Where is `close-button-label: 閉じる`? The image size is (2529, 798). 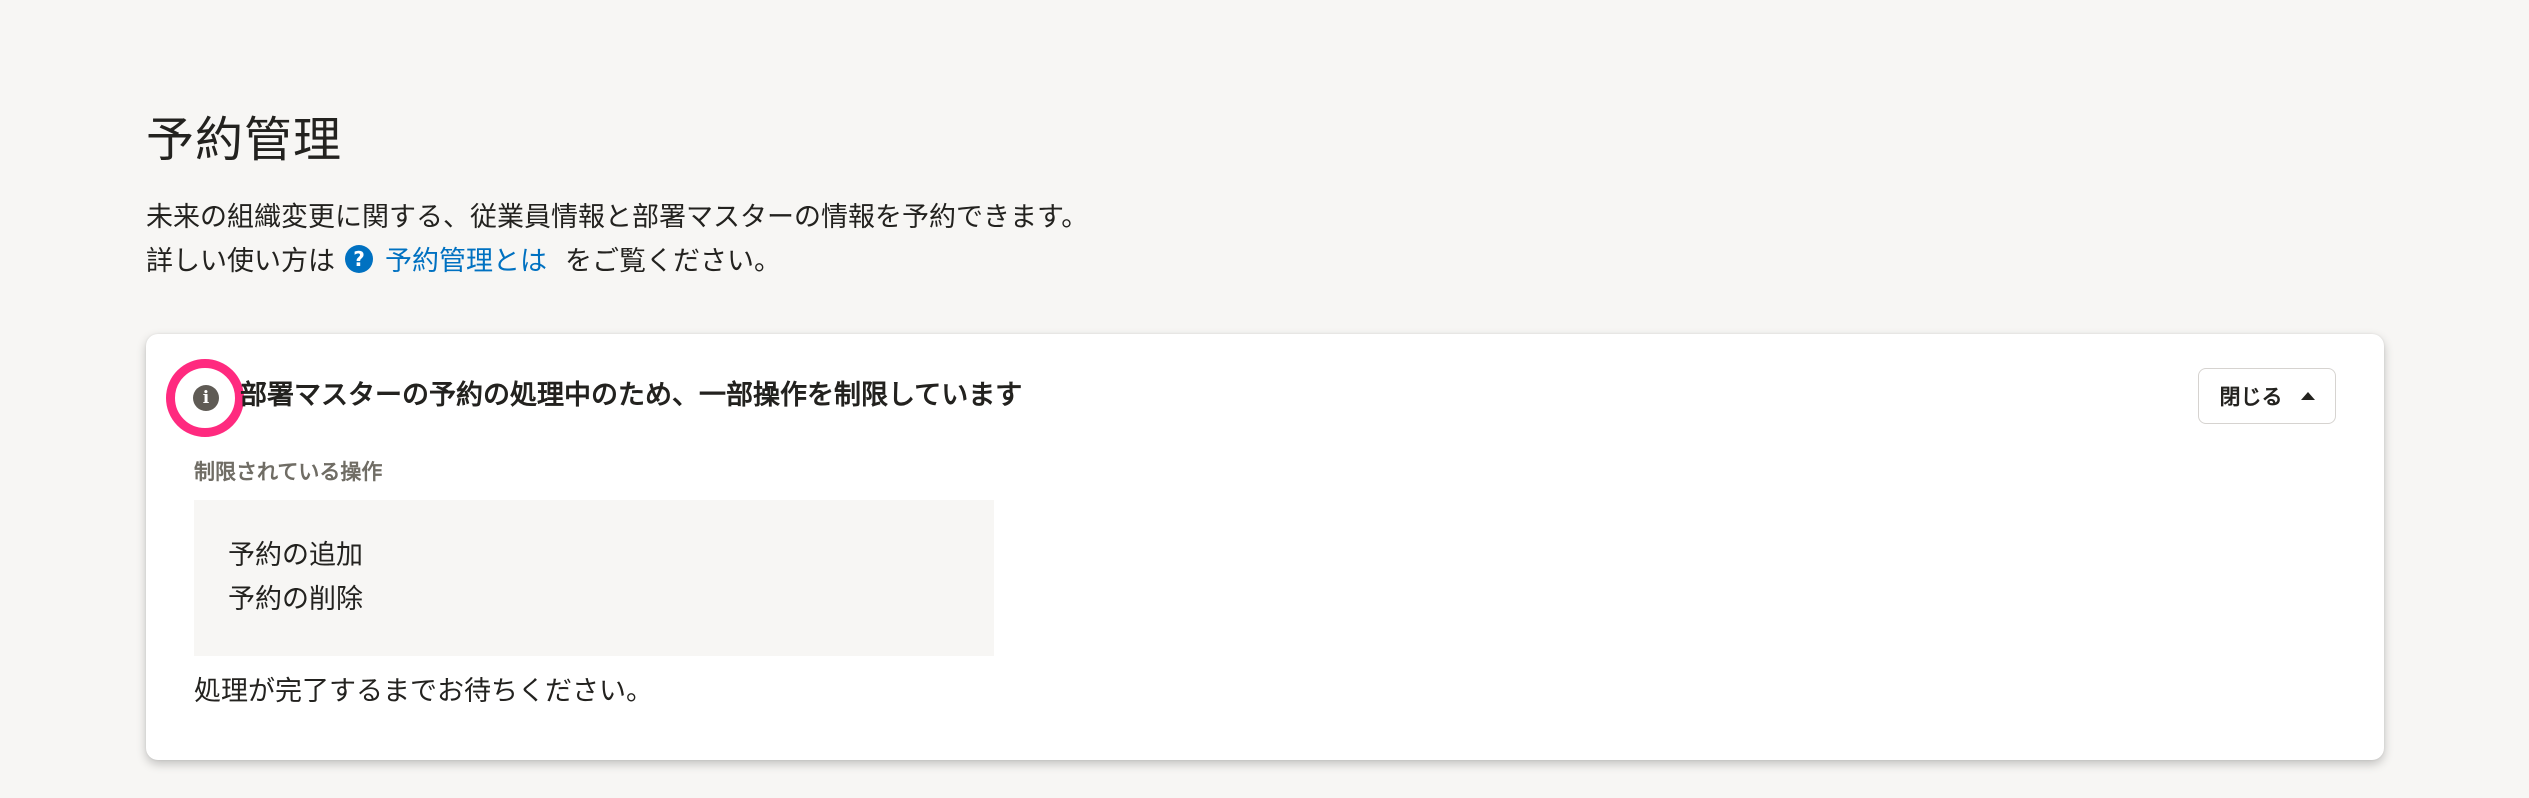
close-button-label: 閉じる is located at coordinates (2251, 397).